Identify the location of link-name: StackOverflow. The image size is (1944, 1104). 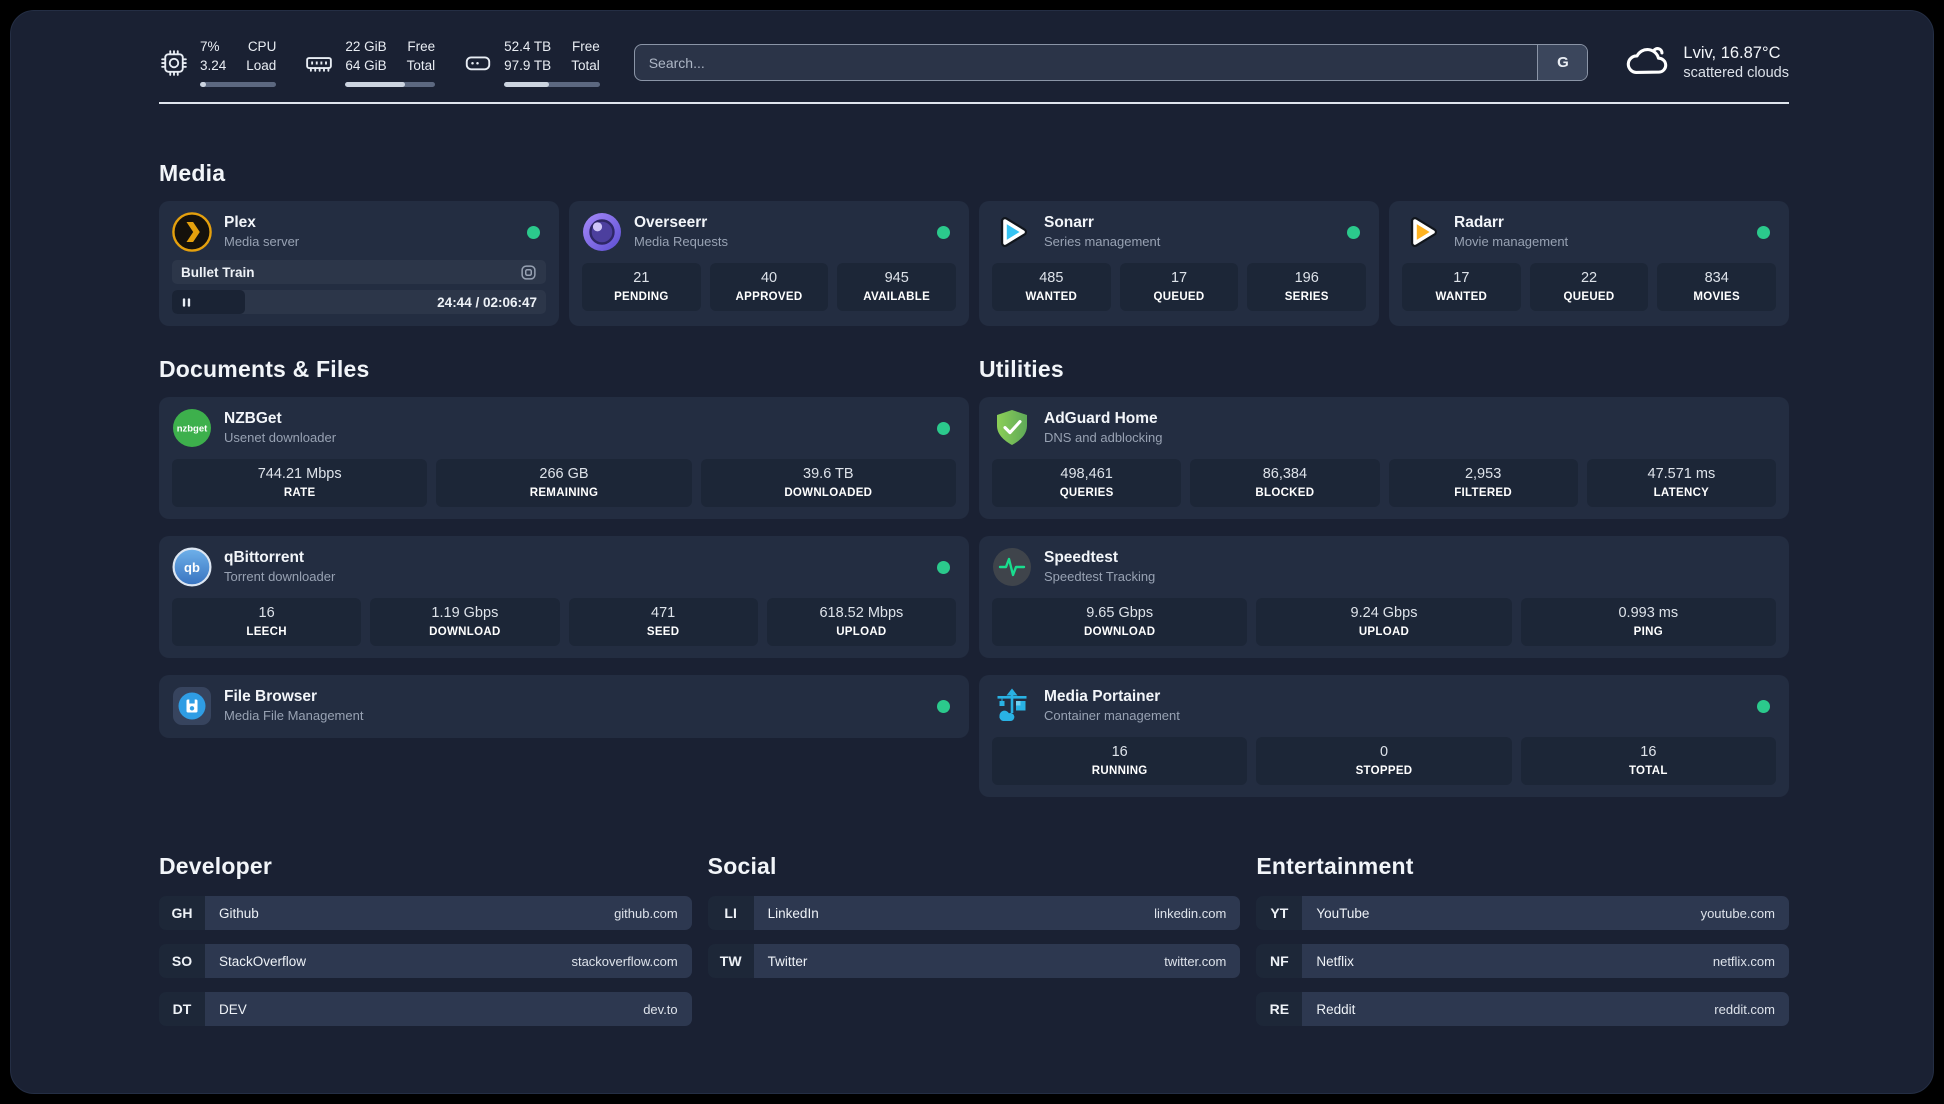
(263, 961).